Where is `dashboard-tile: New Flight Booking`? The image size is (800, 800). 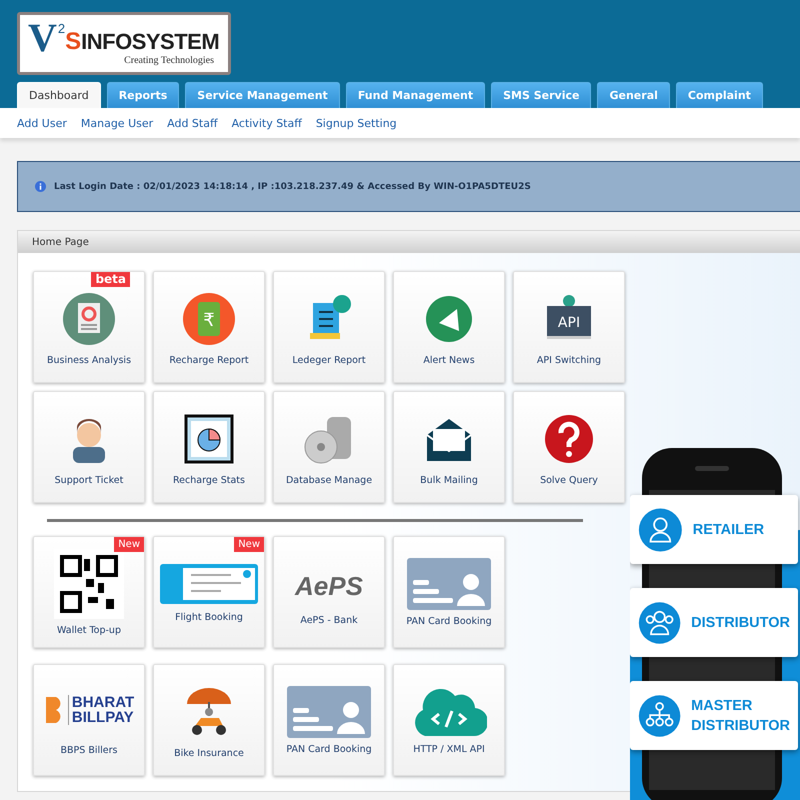
dashboard-tile: New Flight Booking is located at coordinates (209, 592).